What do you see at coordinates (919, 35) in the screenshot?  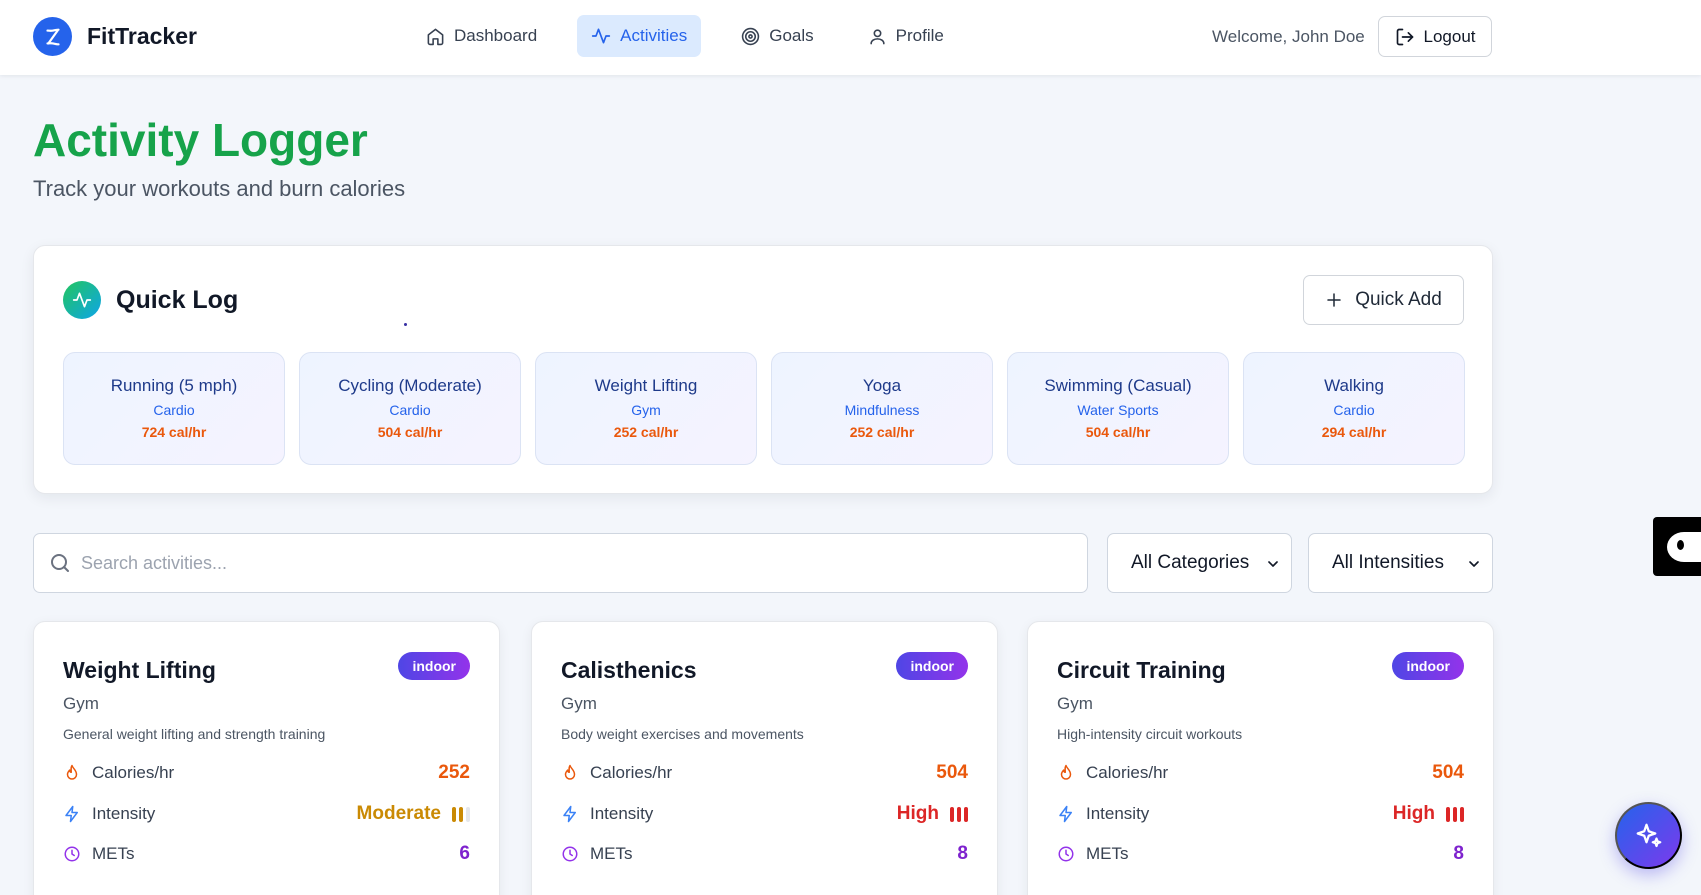 I see `nav-label: Profile` at bounding box center [919, 35].